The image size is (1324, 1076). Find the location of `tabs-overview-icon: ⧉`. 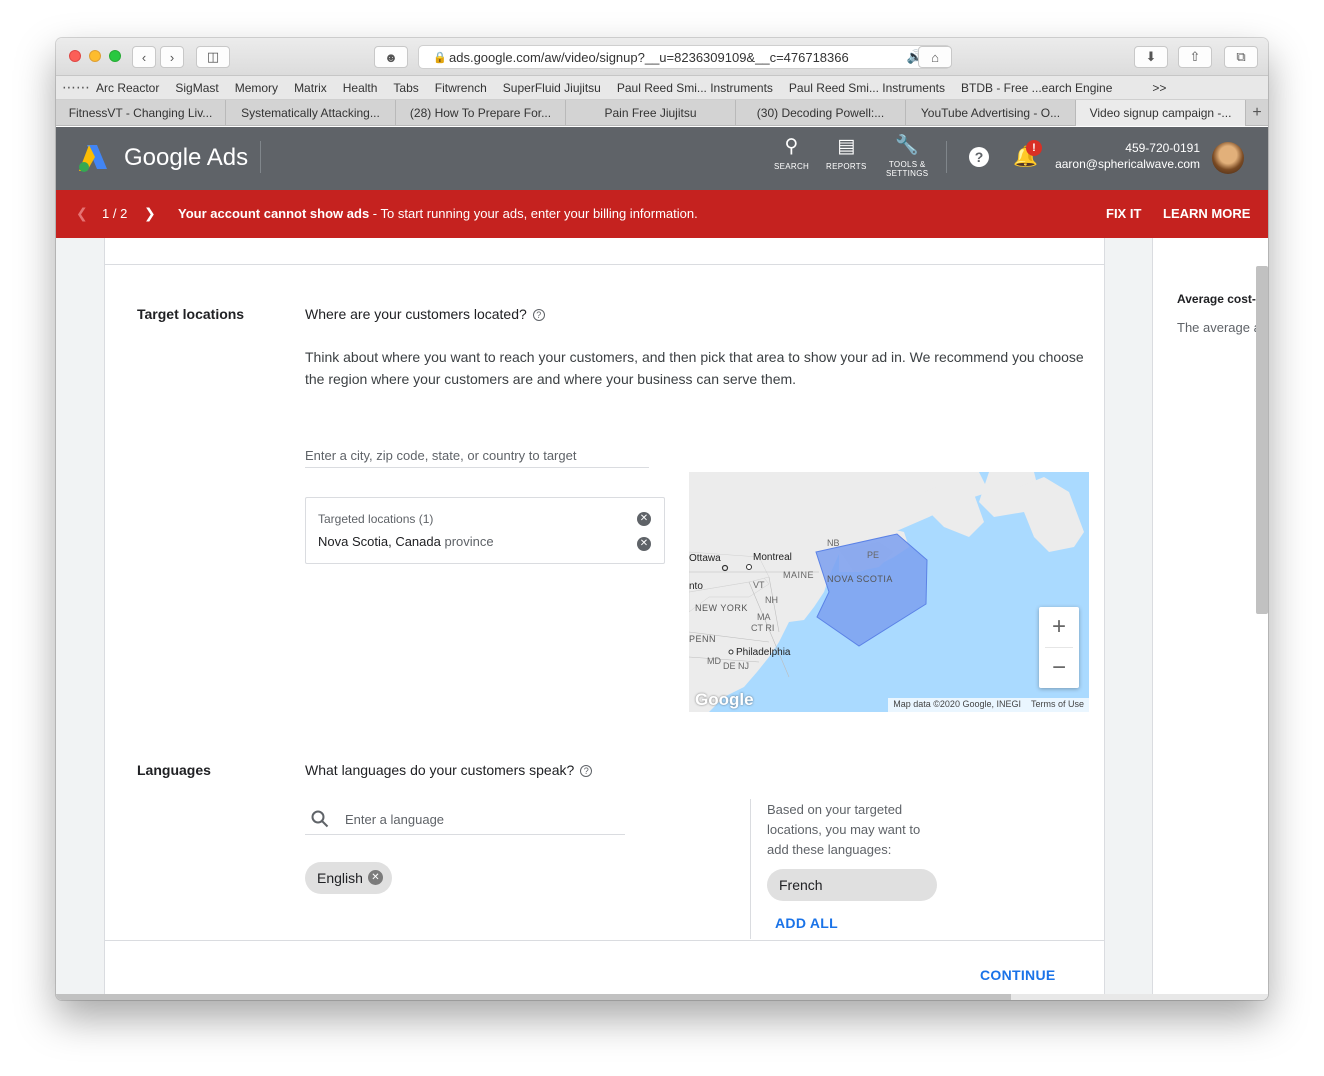

tabs-overview-icon: ⧉ is located at coordinates (1241, 57).